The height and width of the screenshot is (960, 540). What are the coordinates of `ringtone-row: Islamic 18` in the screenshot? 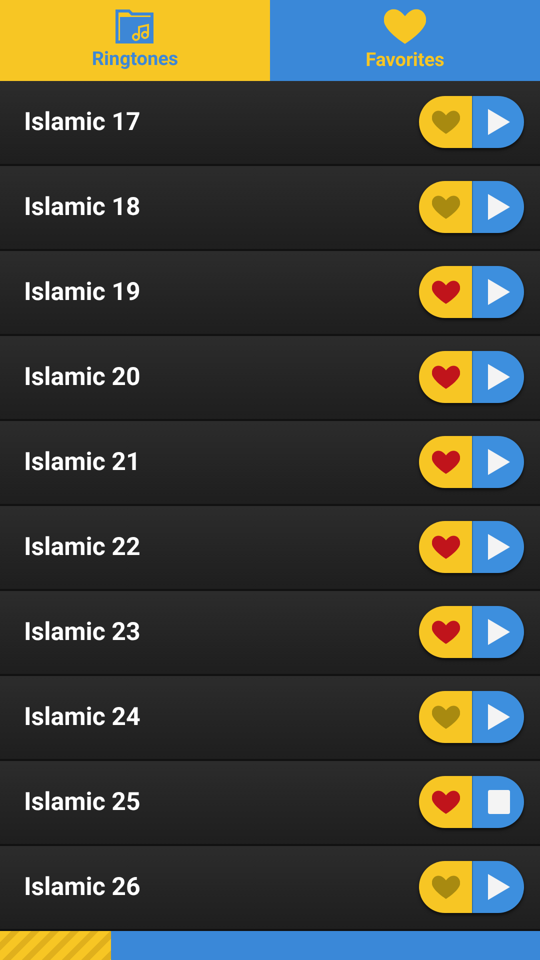 It's located at (270, 208).